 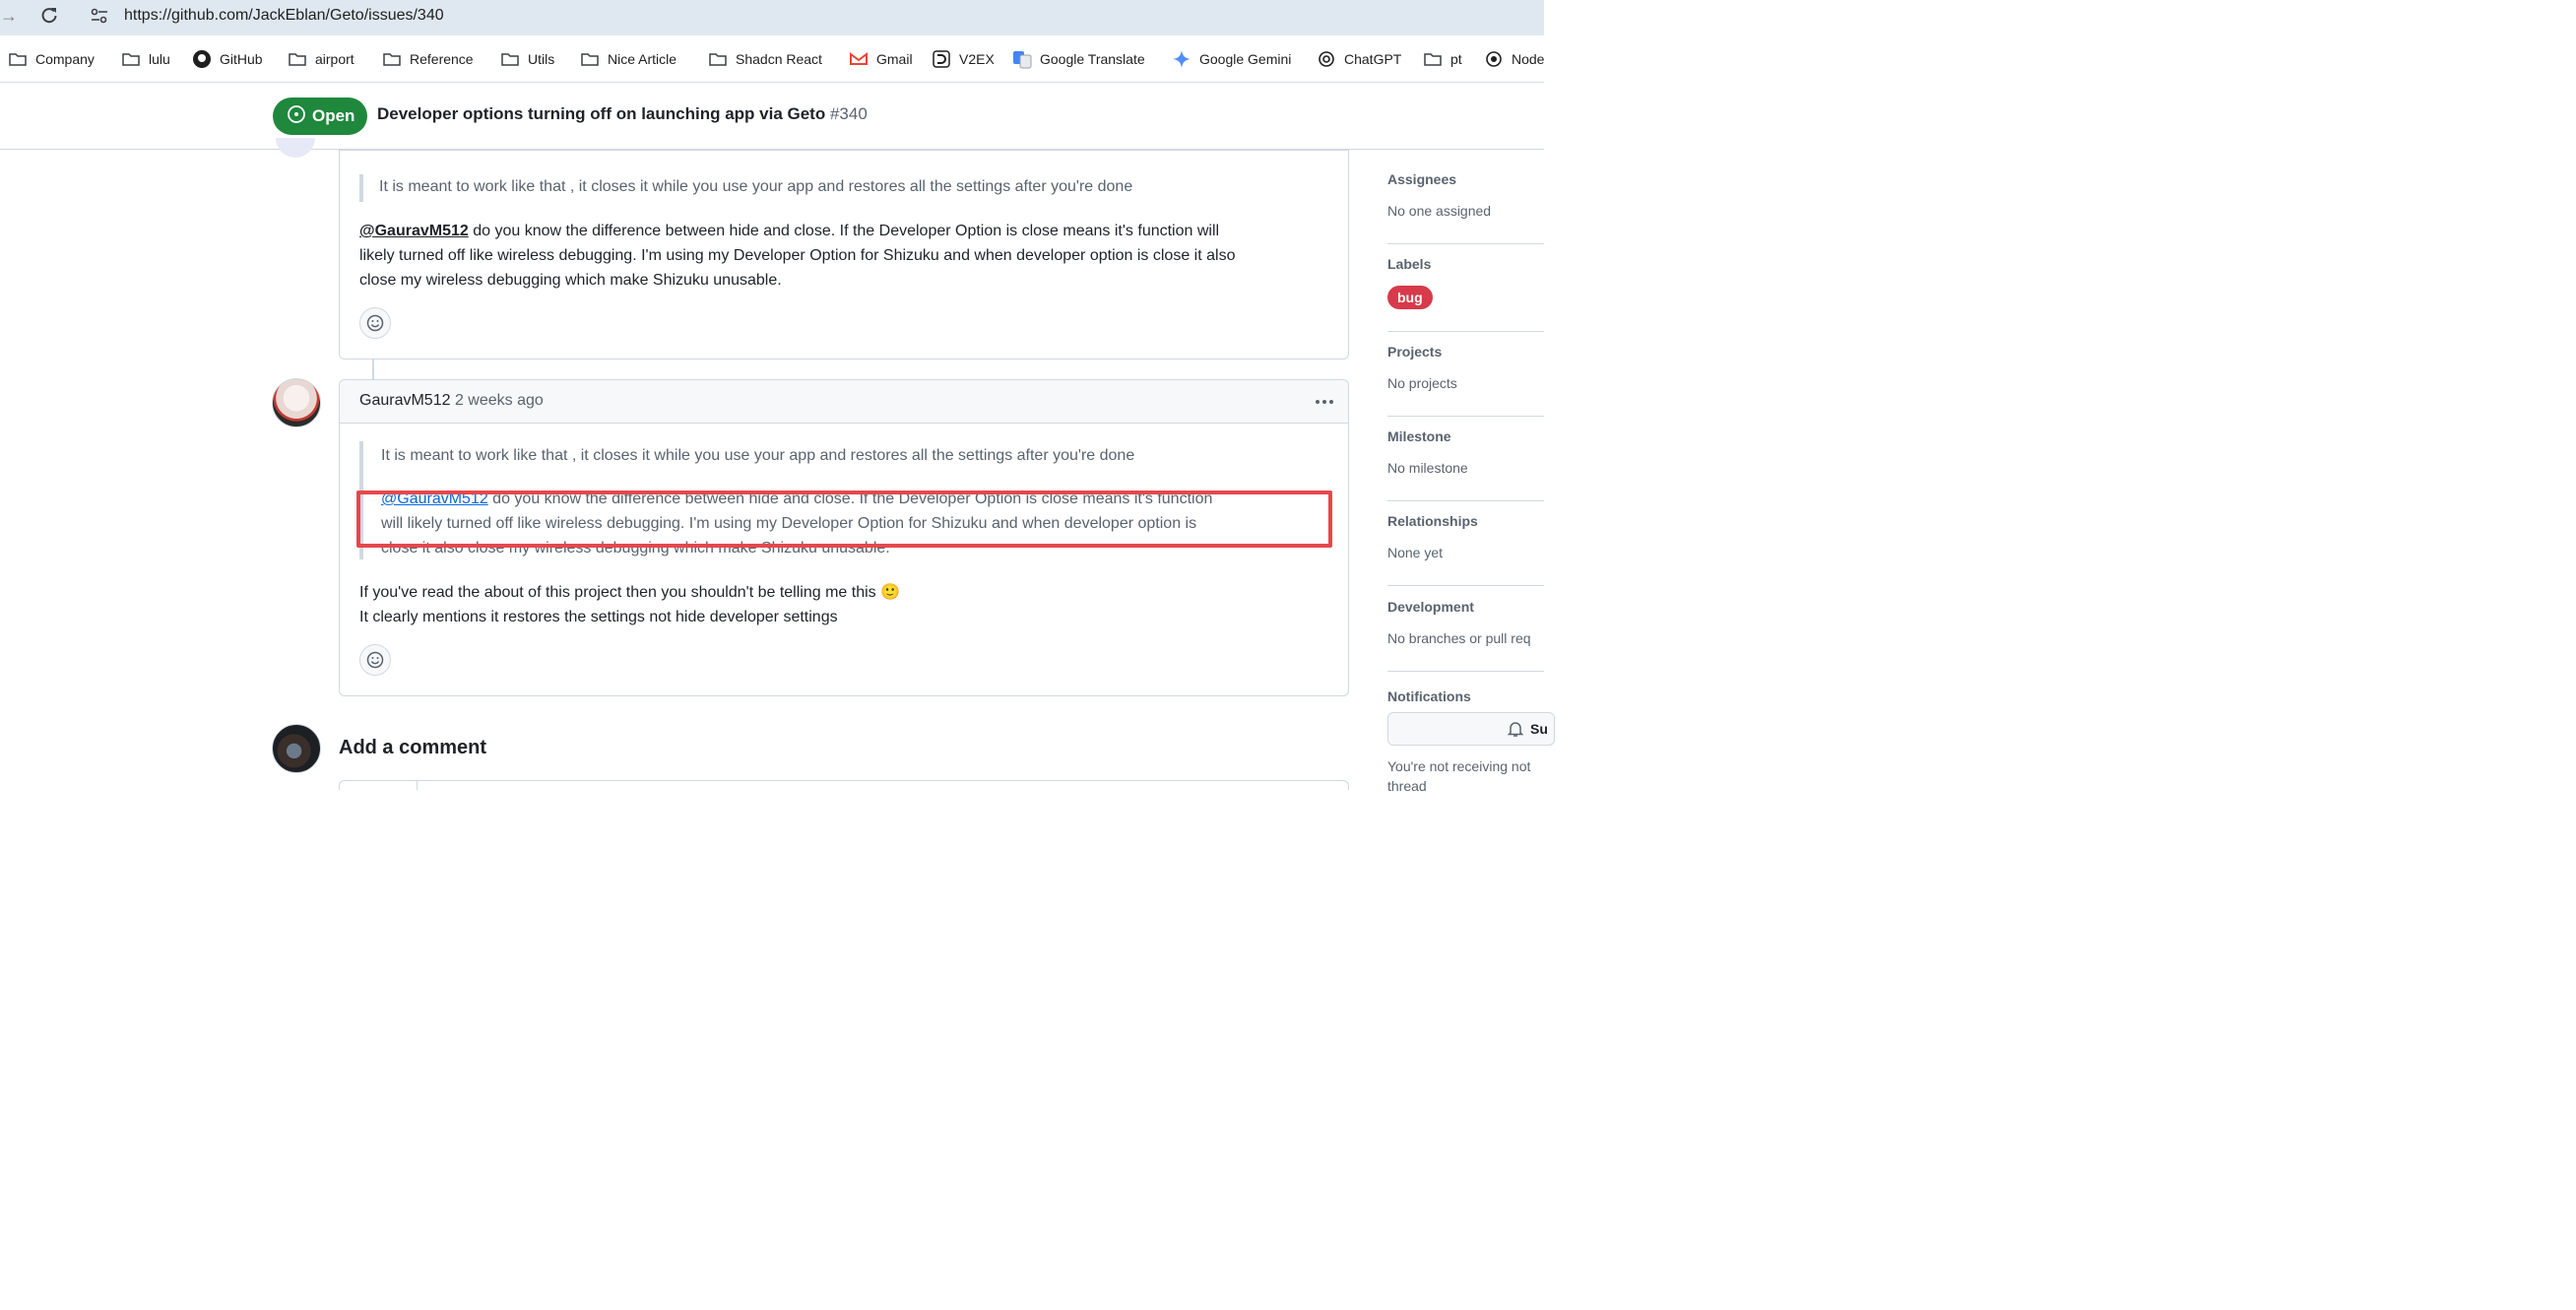 What do you see at coordinates (1231, 59) in the screenshot?
I see `bookmark-google-gemini: Google Gemini` at bounding box center [1231, 59].